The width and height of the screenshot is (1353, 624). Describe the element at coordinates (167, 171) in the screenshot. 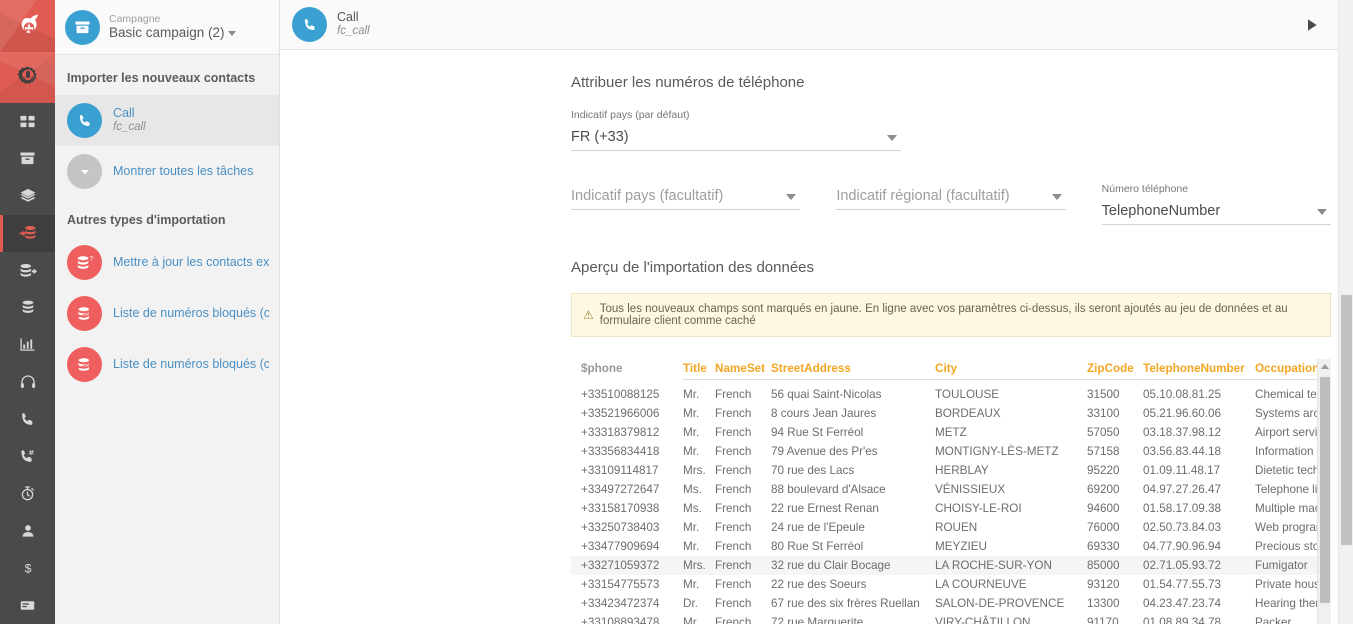

I see `sidebar-item-show-all-tasks: Montrer toutes les tâches` at that location.